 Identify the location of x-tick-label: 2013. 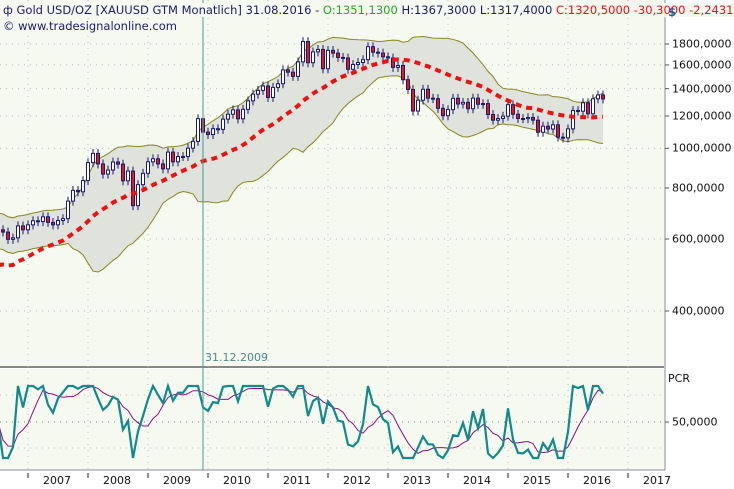
(417, 480).